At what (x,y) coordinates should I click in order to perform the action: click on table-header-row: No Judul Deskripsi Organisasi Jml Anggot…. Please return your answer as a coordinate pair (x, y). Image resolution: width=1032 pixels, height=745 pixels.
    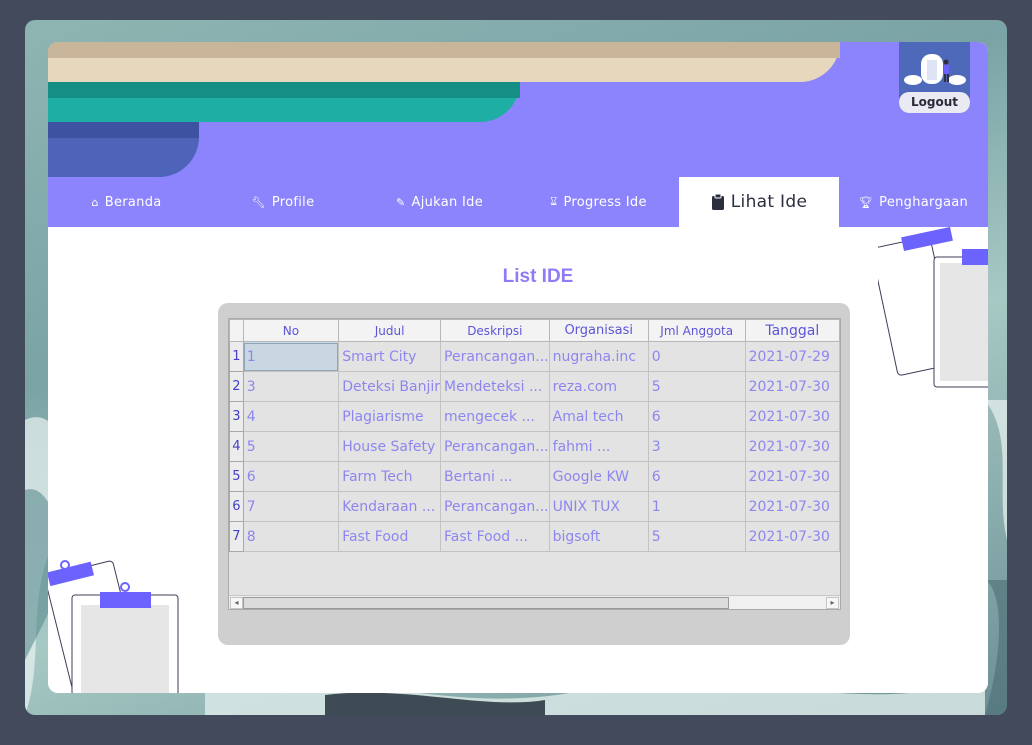
    Looking at the image, I should click on (535, 330).